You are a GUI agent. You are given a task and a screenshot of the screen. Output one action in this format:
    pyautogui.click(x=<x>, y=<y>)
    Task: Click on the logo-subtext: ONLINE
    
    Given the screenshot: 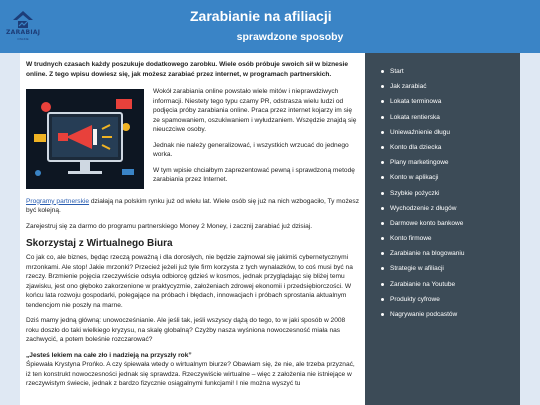 What is the action you would take?
    pyautogui.click(x=23, y=39)
    